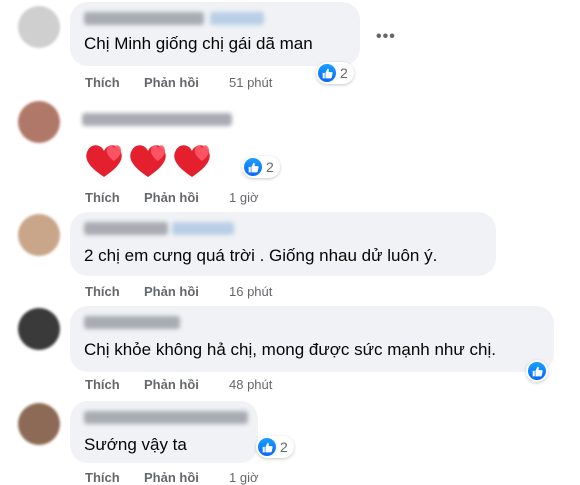 This screenshot has height=485, width=580. I want to click on comment-timestamp: 51 phút, so click(250, 82).